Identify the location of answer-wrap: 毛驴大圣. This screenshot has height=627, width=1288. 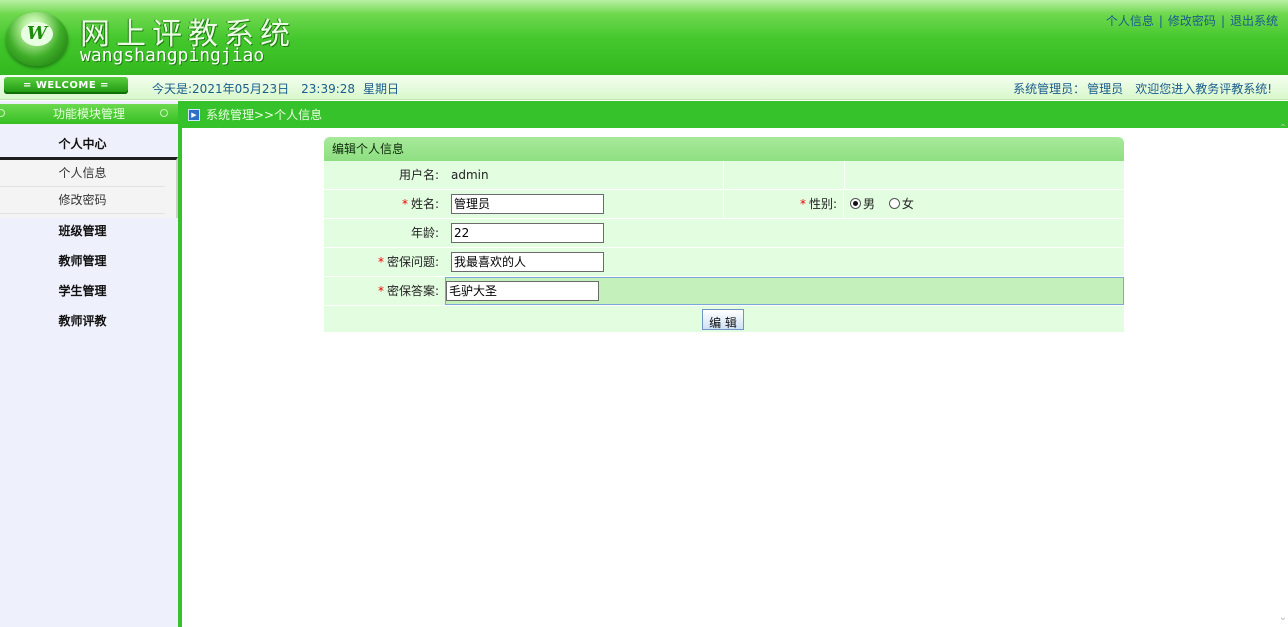
(522, 291).